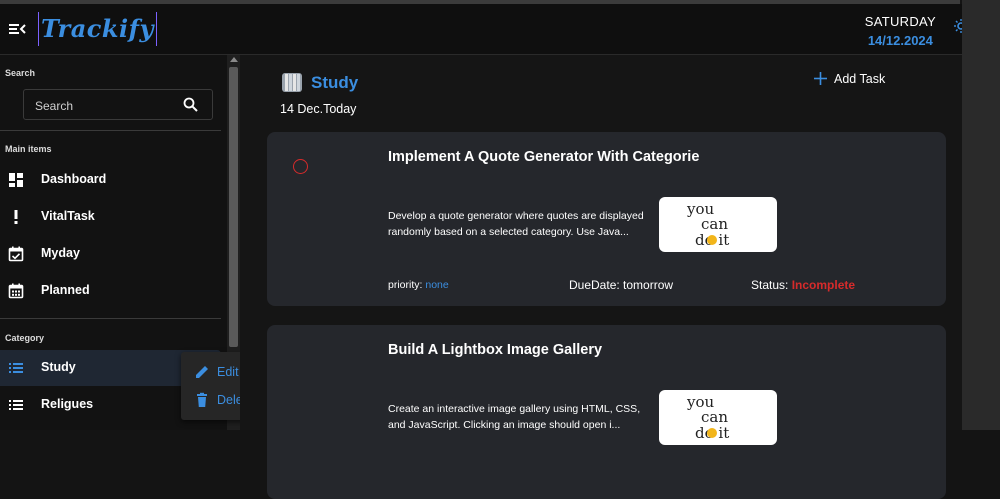 The image size is (1000, 499). I want to click on page-title: Study, so click(335, 82).